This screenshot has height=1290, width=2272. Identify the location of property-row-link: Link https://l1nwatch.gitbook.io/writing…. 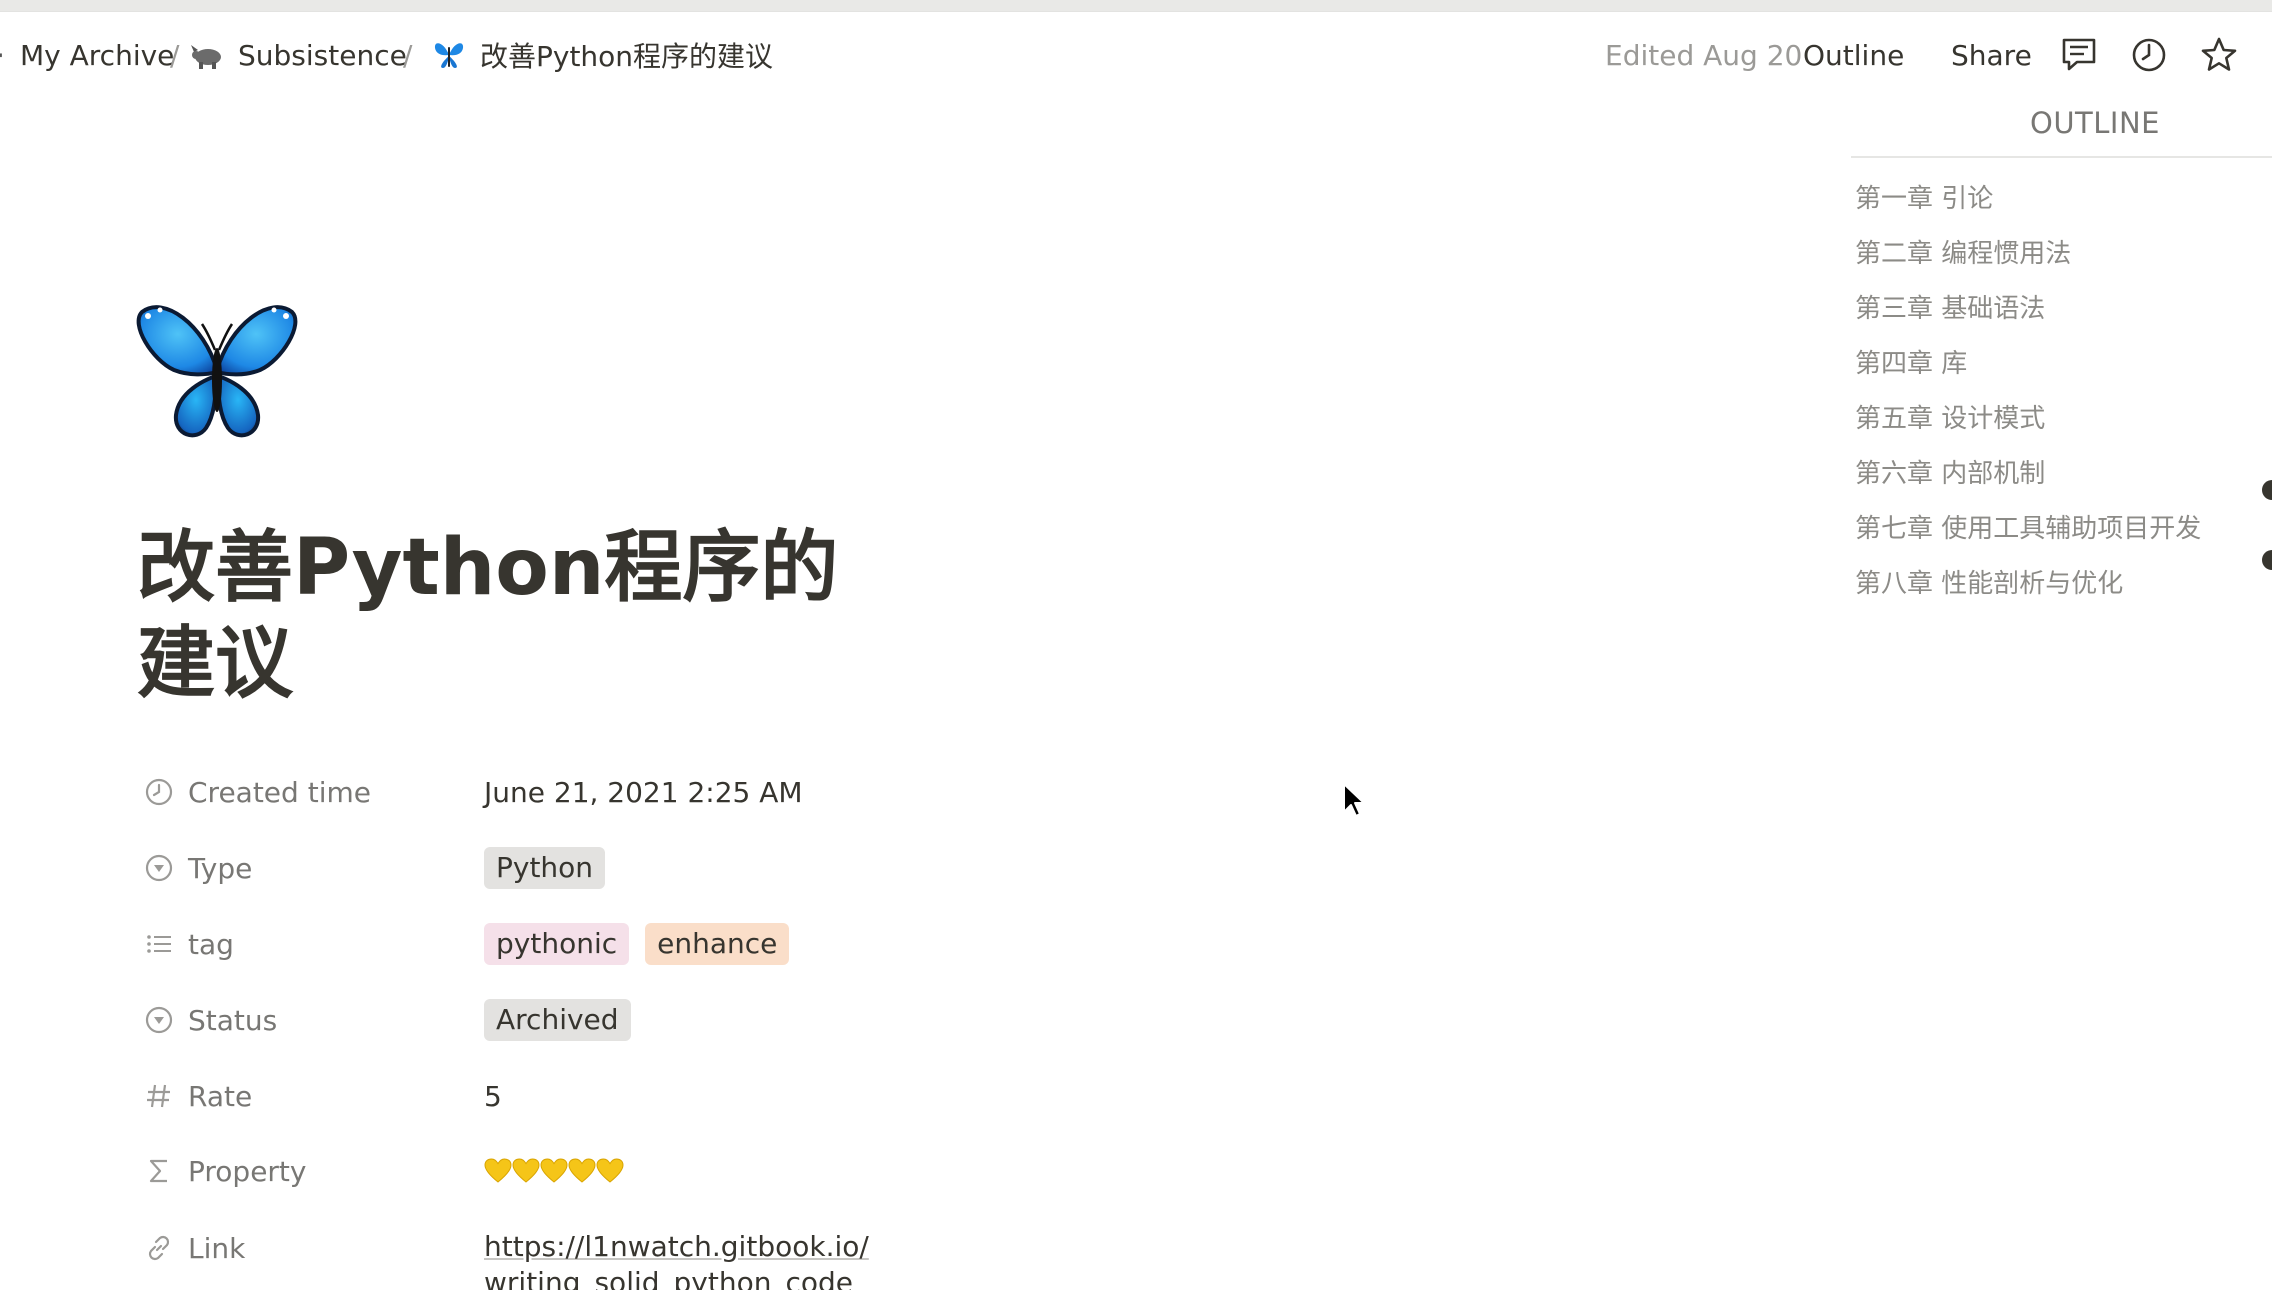
(690, 1254).